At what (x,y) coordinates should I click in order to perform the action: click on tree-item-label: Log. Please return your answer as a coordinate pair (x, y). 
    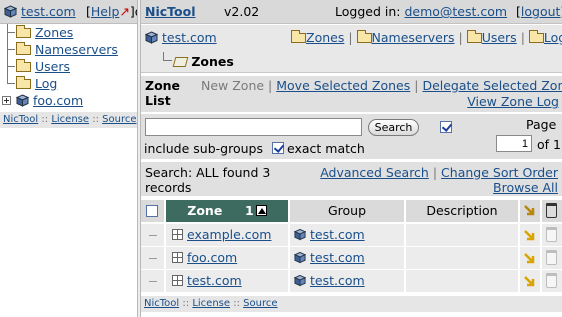
    Looking at the image, I should click on (46, 83).